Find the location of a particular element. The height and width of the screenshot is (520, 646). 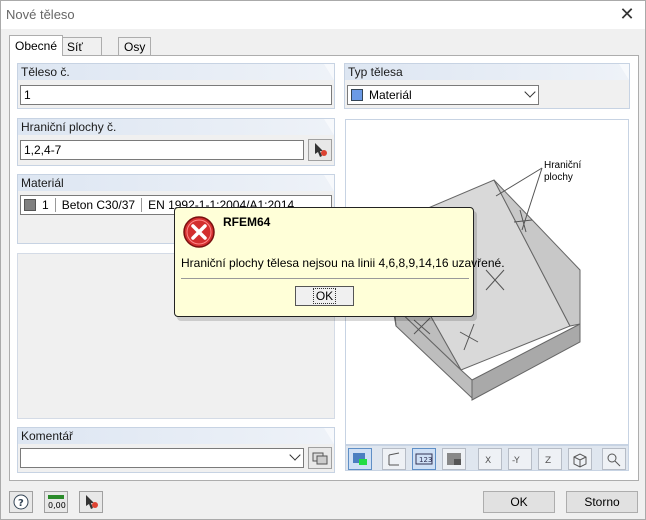

render-mode-icon is located at coordinates (360, 459).